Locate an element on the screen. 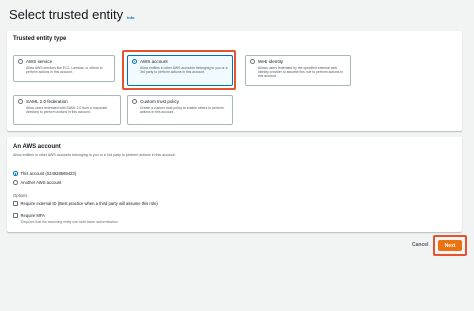 This screenshot has height=311, width=474. trusted-entity-header: Trusted entity type is located at coordinates (40, 39).